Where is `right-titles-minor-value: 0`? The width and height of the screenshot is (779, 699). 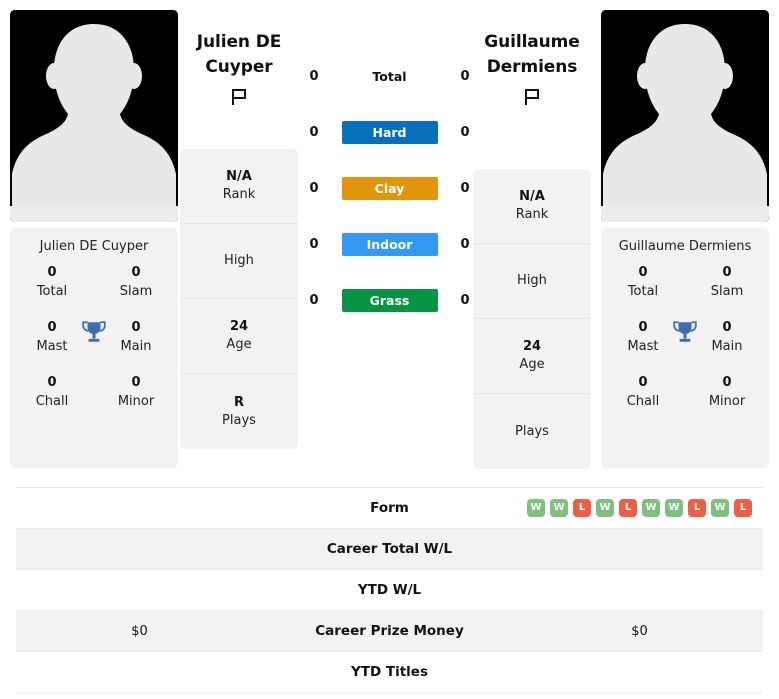 right-titles-minor-value: 0 is located at coordinates (727, 382).